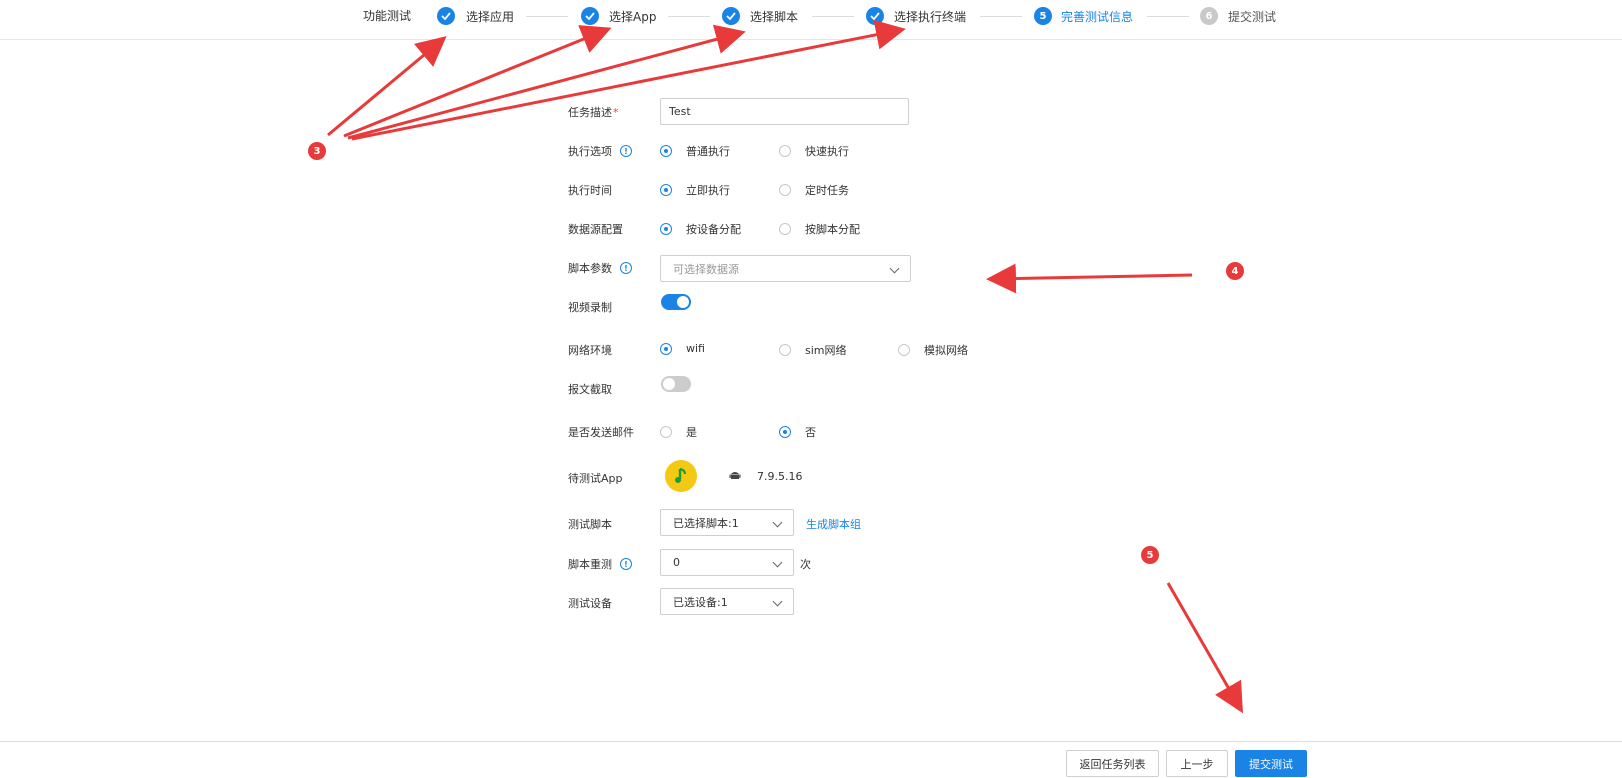 The image size is (1622, 778). I want to click on submit-test-button: 提交测试, so click(1271, 763).